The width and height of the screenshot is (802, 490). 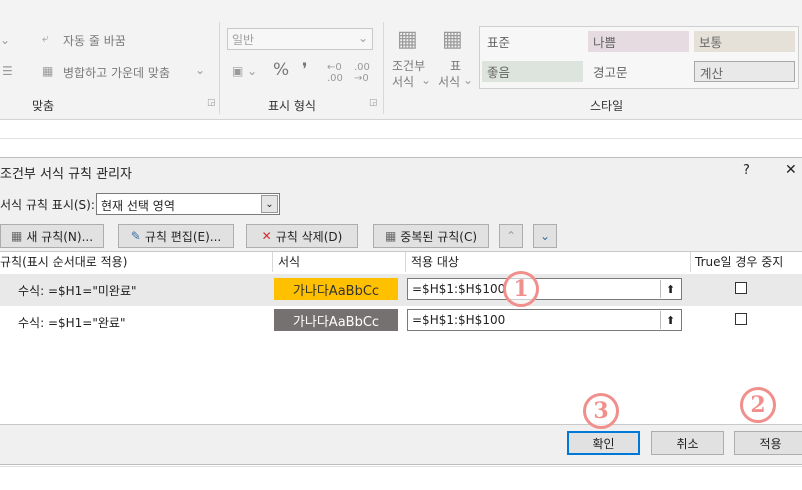 What do you see at coordinates (64, 262) in the screenshot?
I see `column-header-rule: 규칙(표시 순서대로 적용)` at bounding box center [64, 262].